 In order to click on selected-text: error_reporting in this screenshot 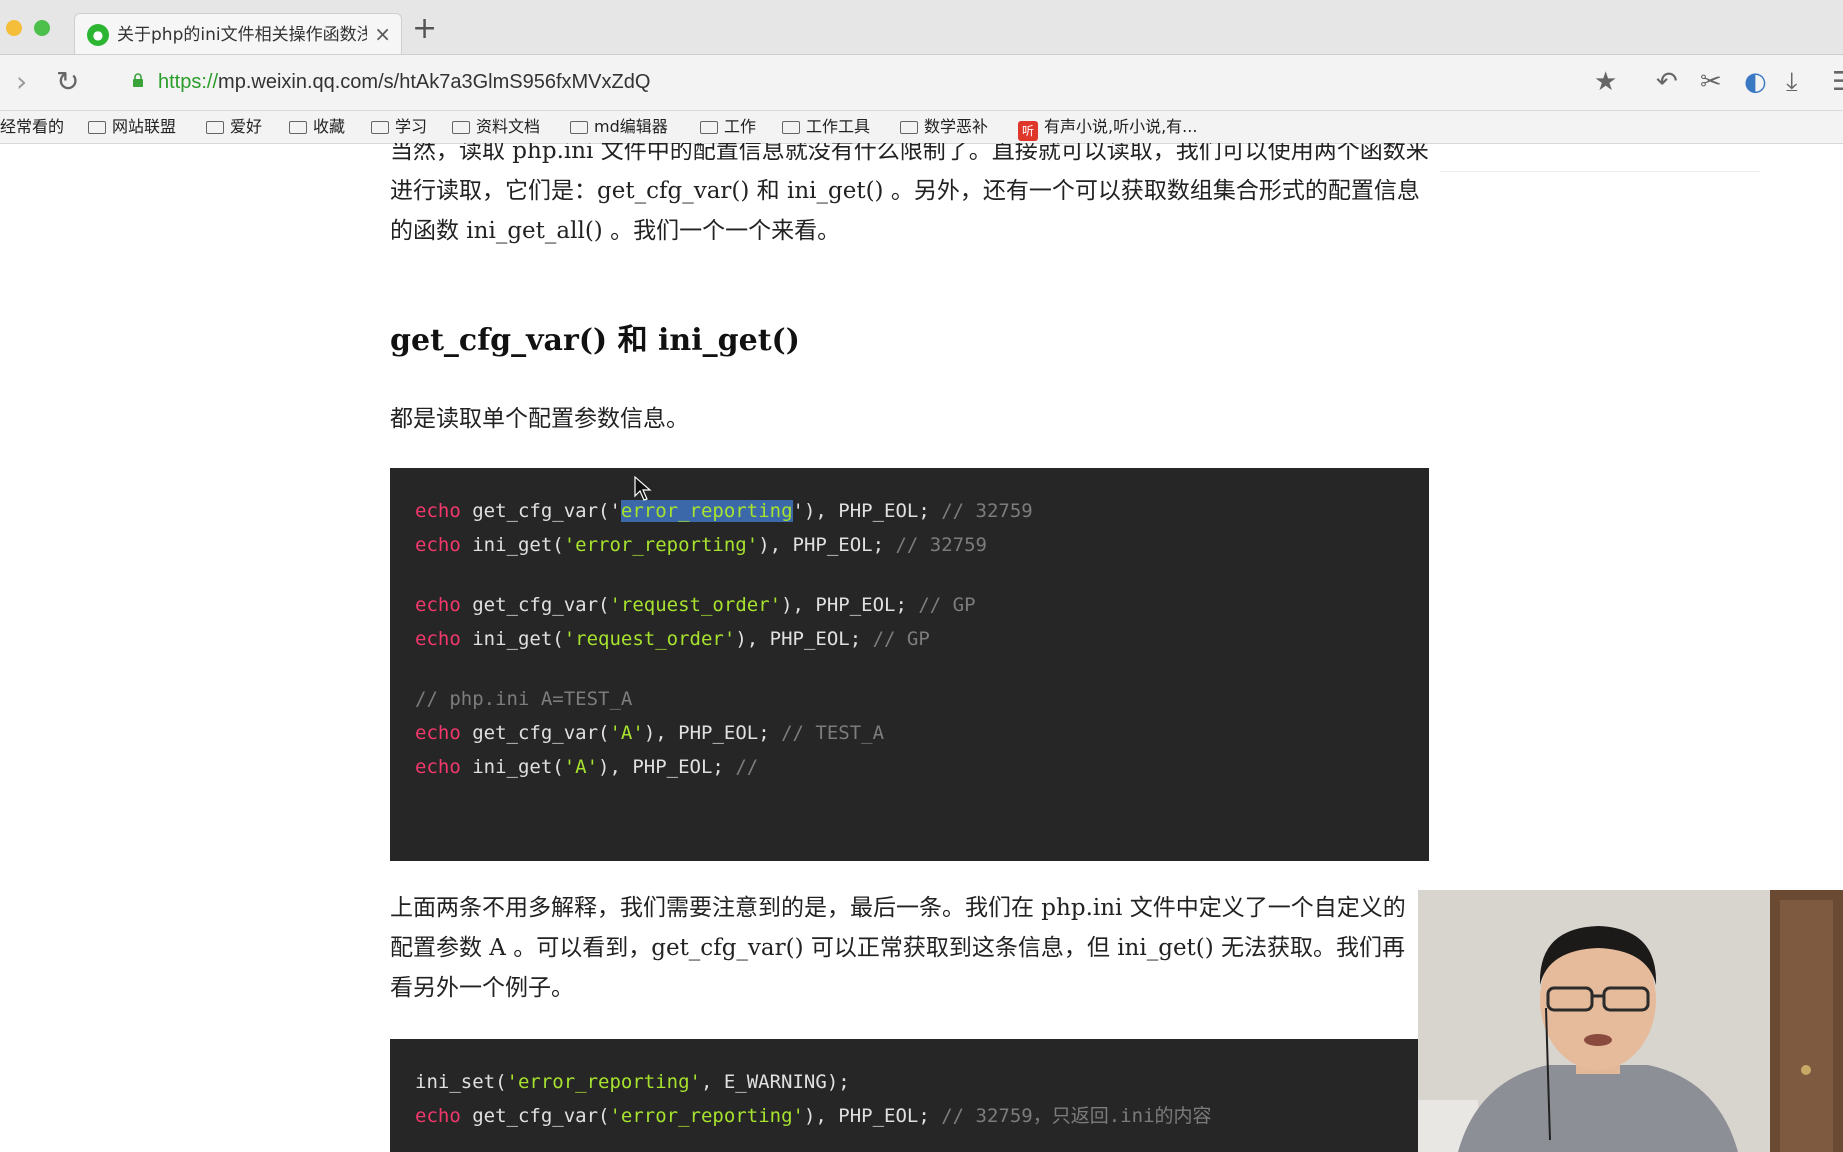, I will do `click(706, 511)`.